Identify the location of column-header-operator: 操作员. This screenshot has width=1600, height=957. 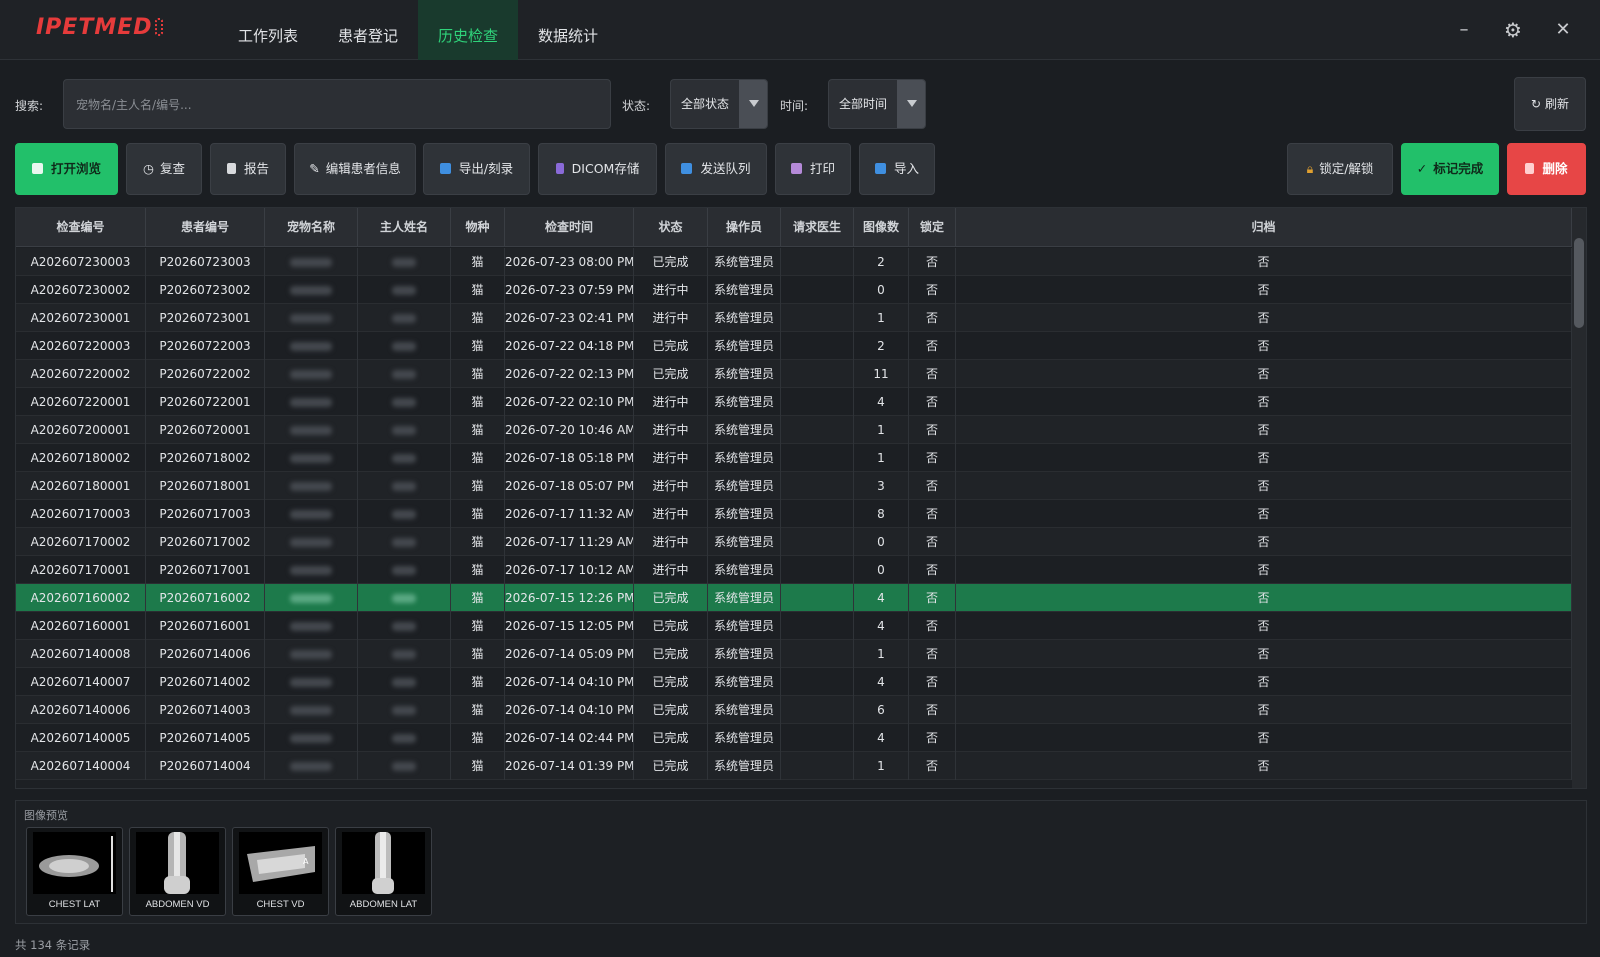
(744, 227).